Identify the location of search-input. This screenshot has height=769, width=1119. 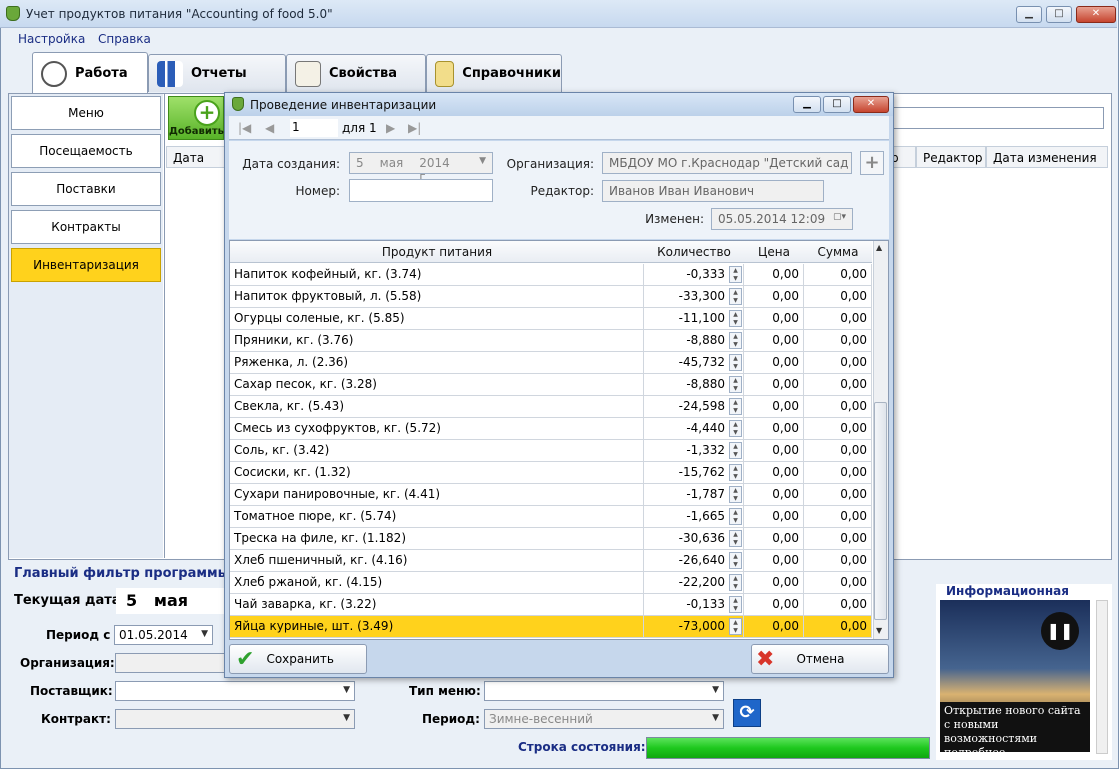
(995, 118).